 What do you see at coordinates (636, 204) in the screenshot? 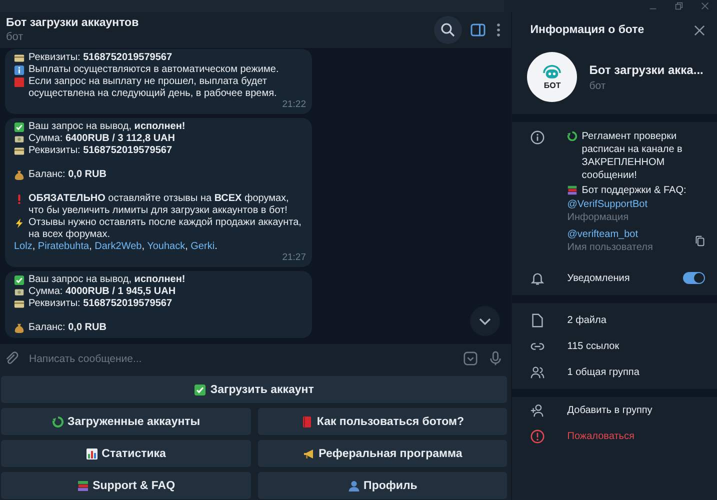
I see `support-bot-link: @VerifSupportBot` at bounding box center [636, 204].